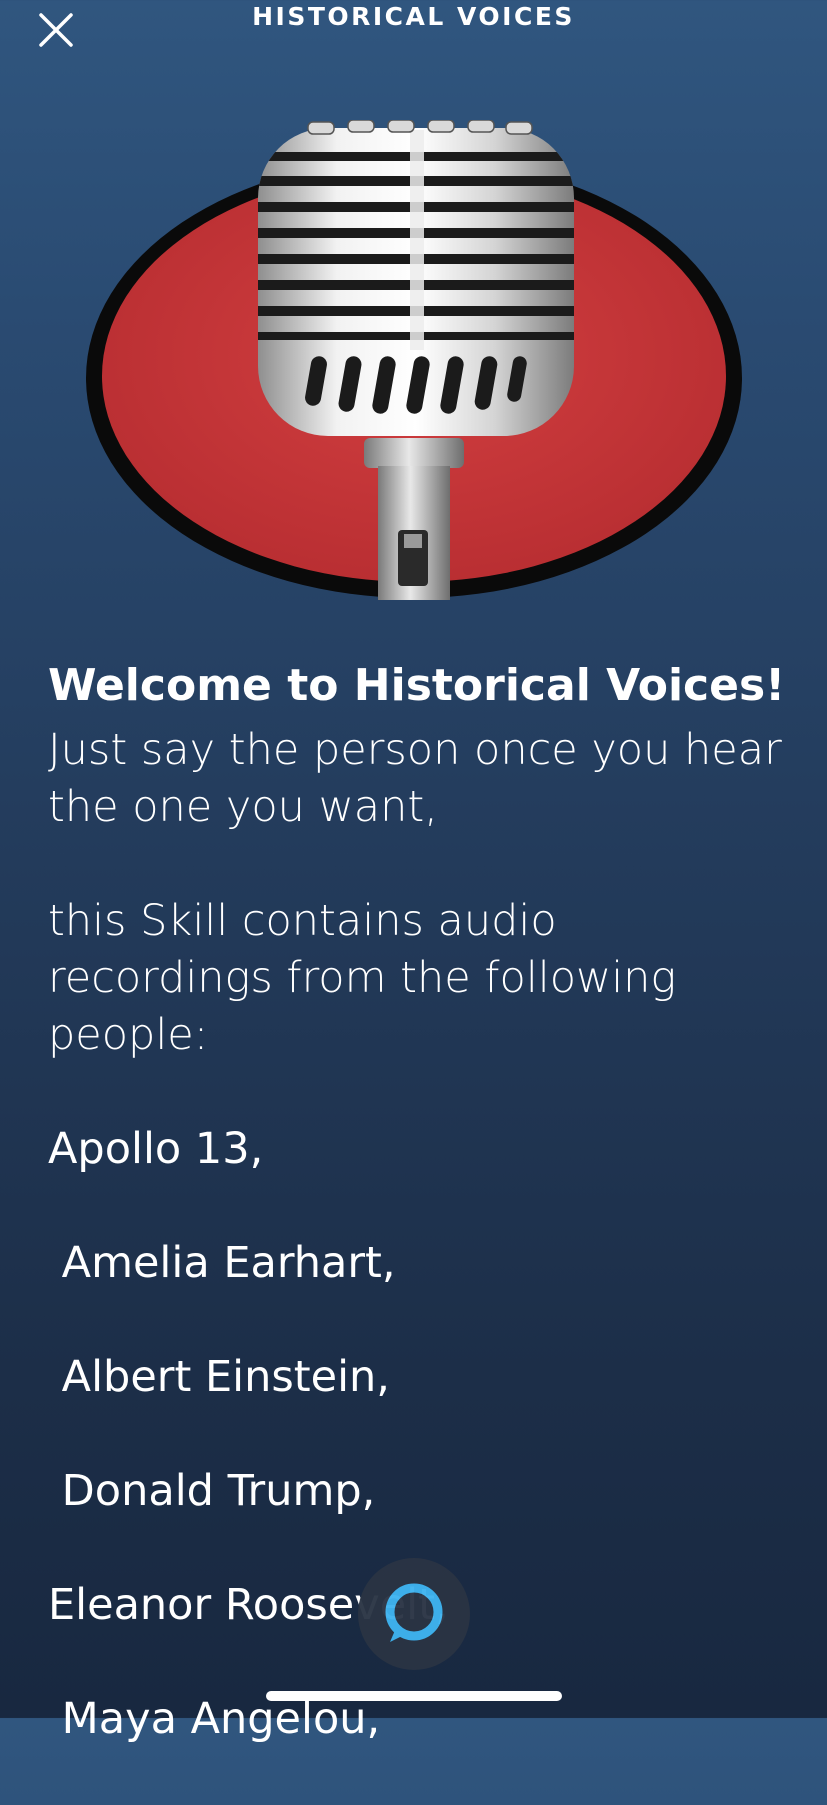 Image resolution: width=827 pixels, height=1805 pixels. I want to click on page-title: HISTORICAL VOICES, so click(413, 16).